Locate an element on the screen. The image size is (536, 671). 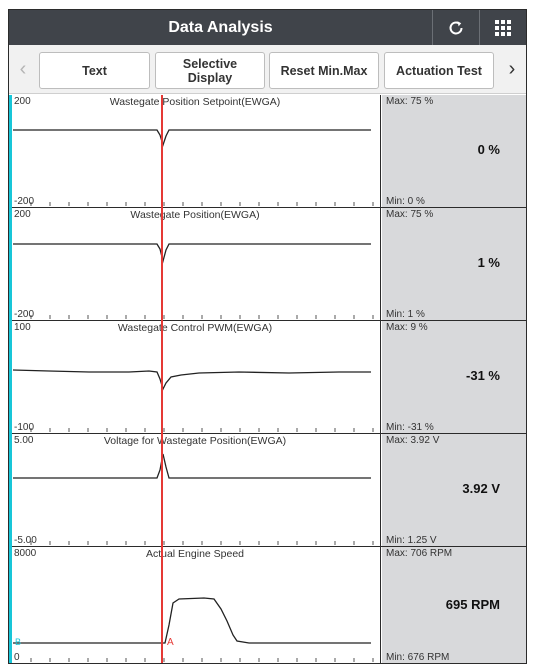
current-value: 1 % is located at coordinates (488, 262).